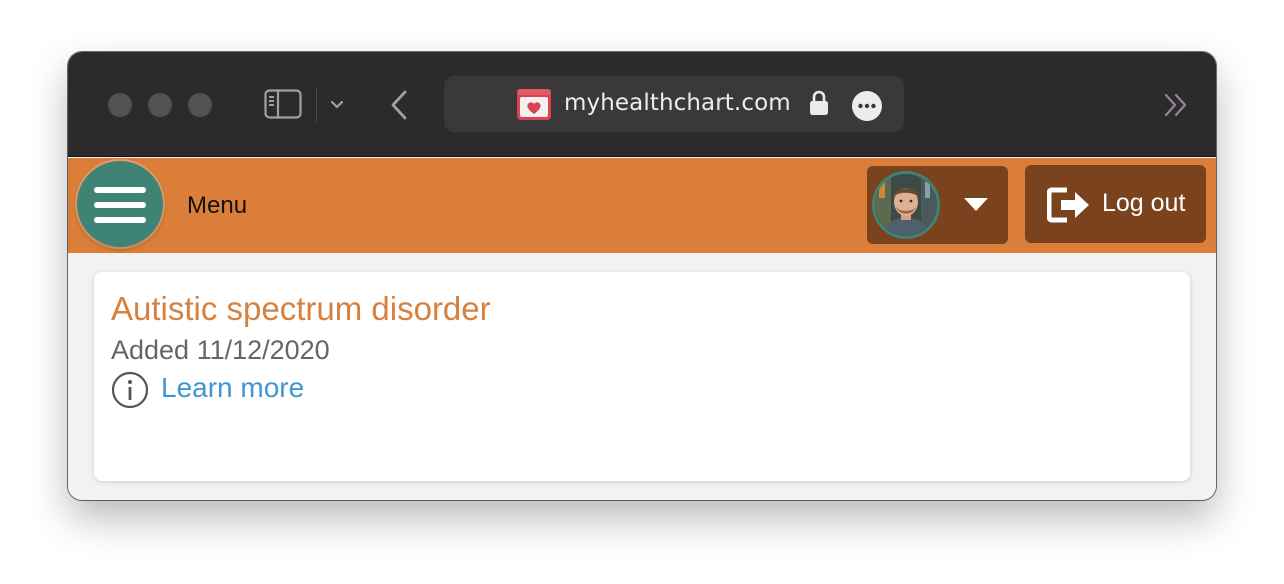  What do you see at coordinates (1176, 105) in the screenshot?
I see `double-chevron-right-icon` at bounding box center [1176, 105].